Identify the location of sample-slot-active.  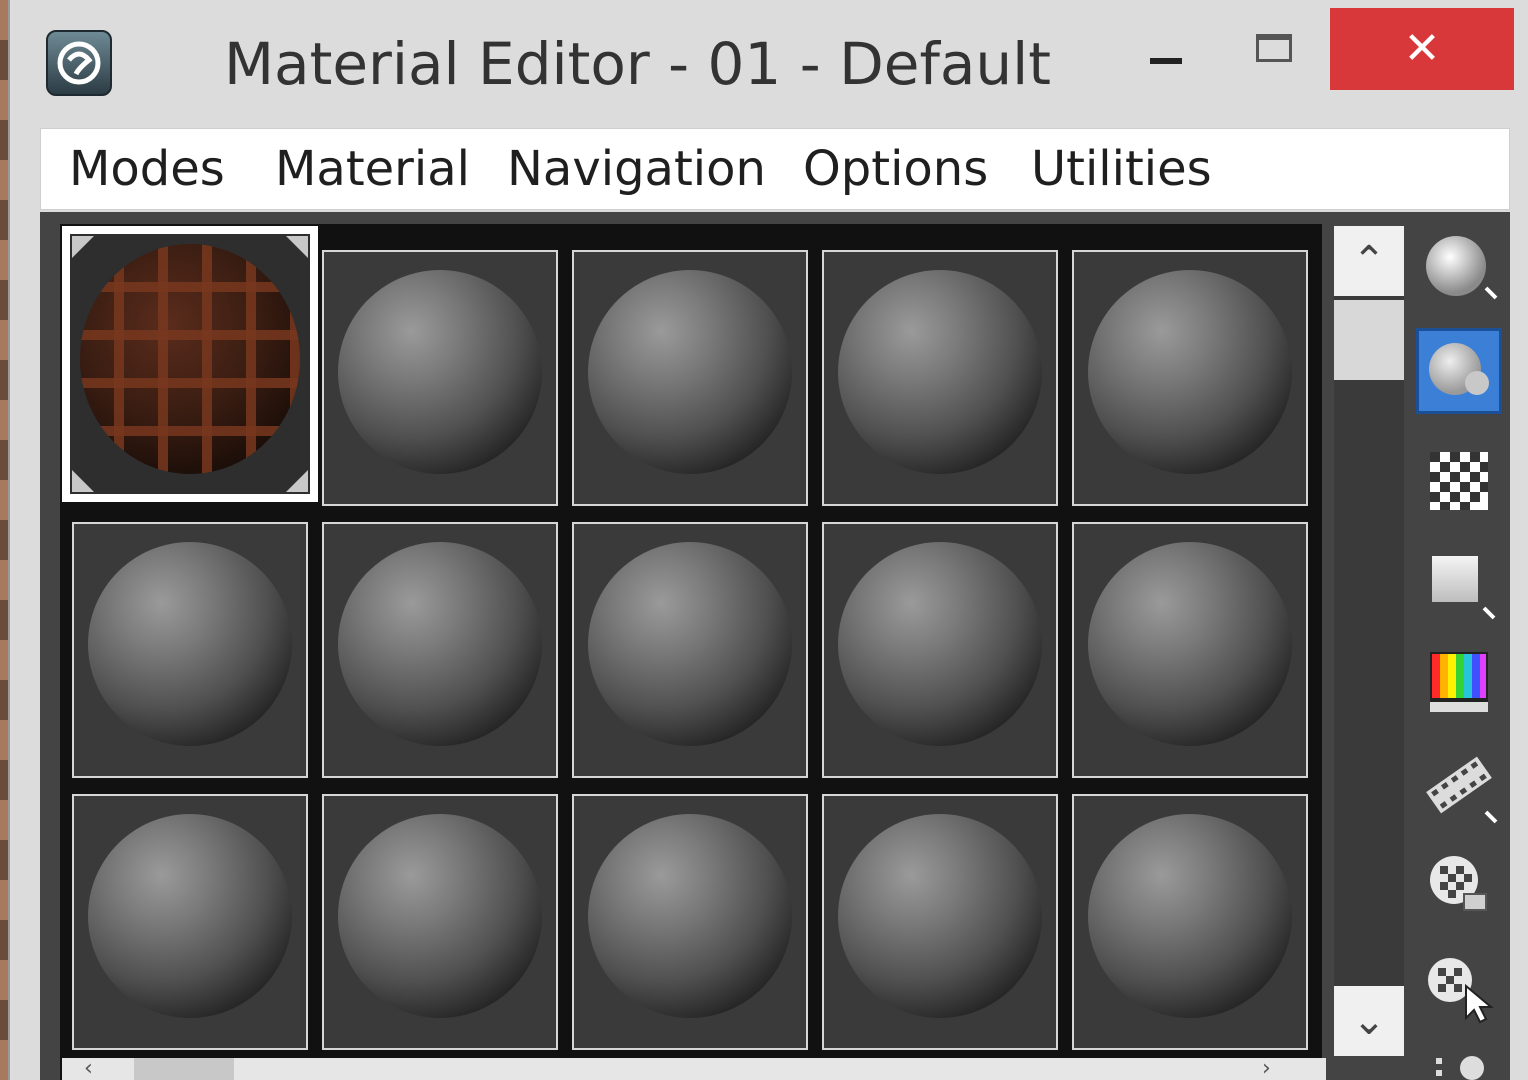
(190, 364).